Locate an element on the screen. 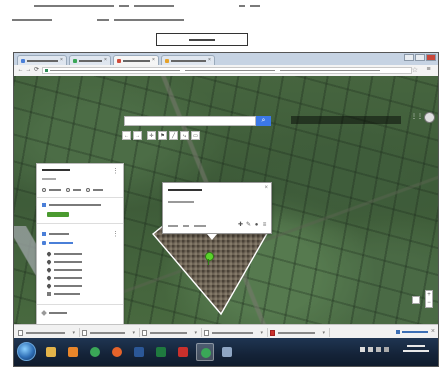 This screenshot has width=446, height=369. browser-menu-icon: ≡ is located at coordinates (428, 70).